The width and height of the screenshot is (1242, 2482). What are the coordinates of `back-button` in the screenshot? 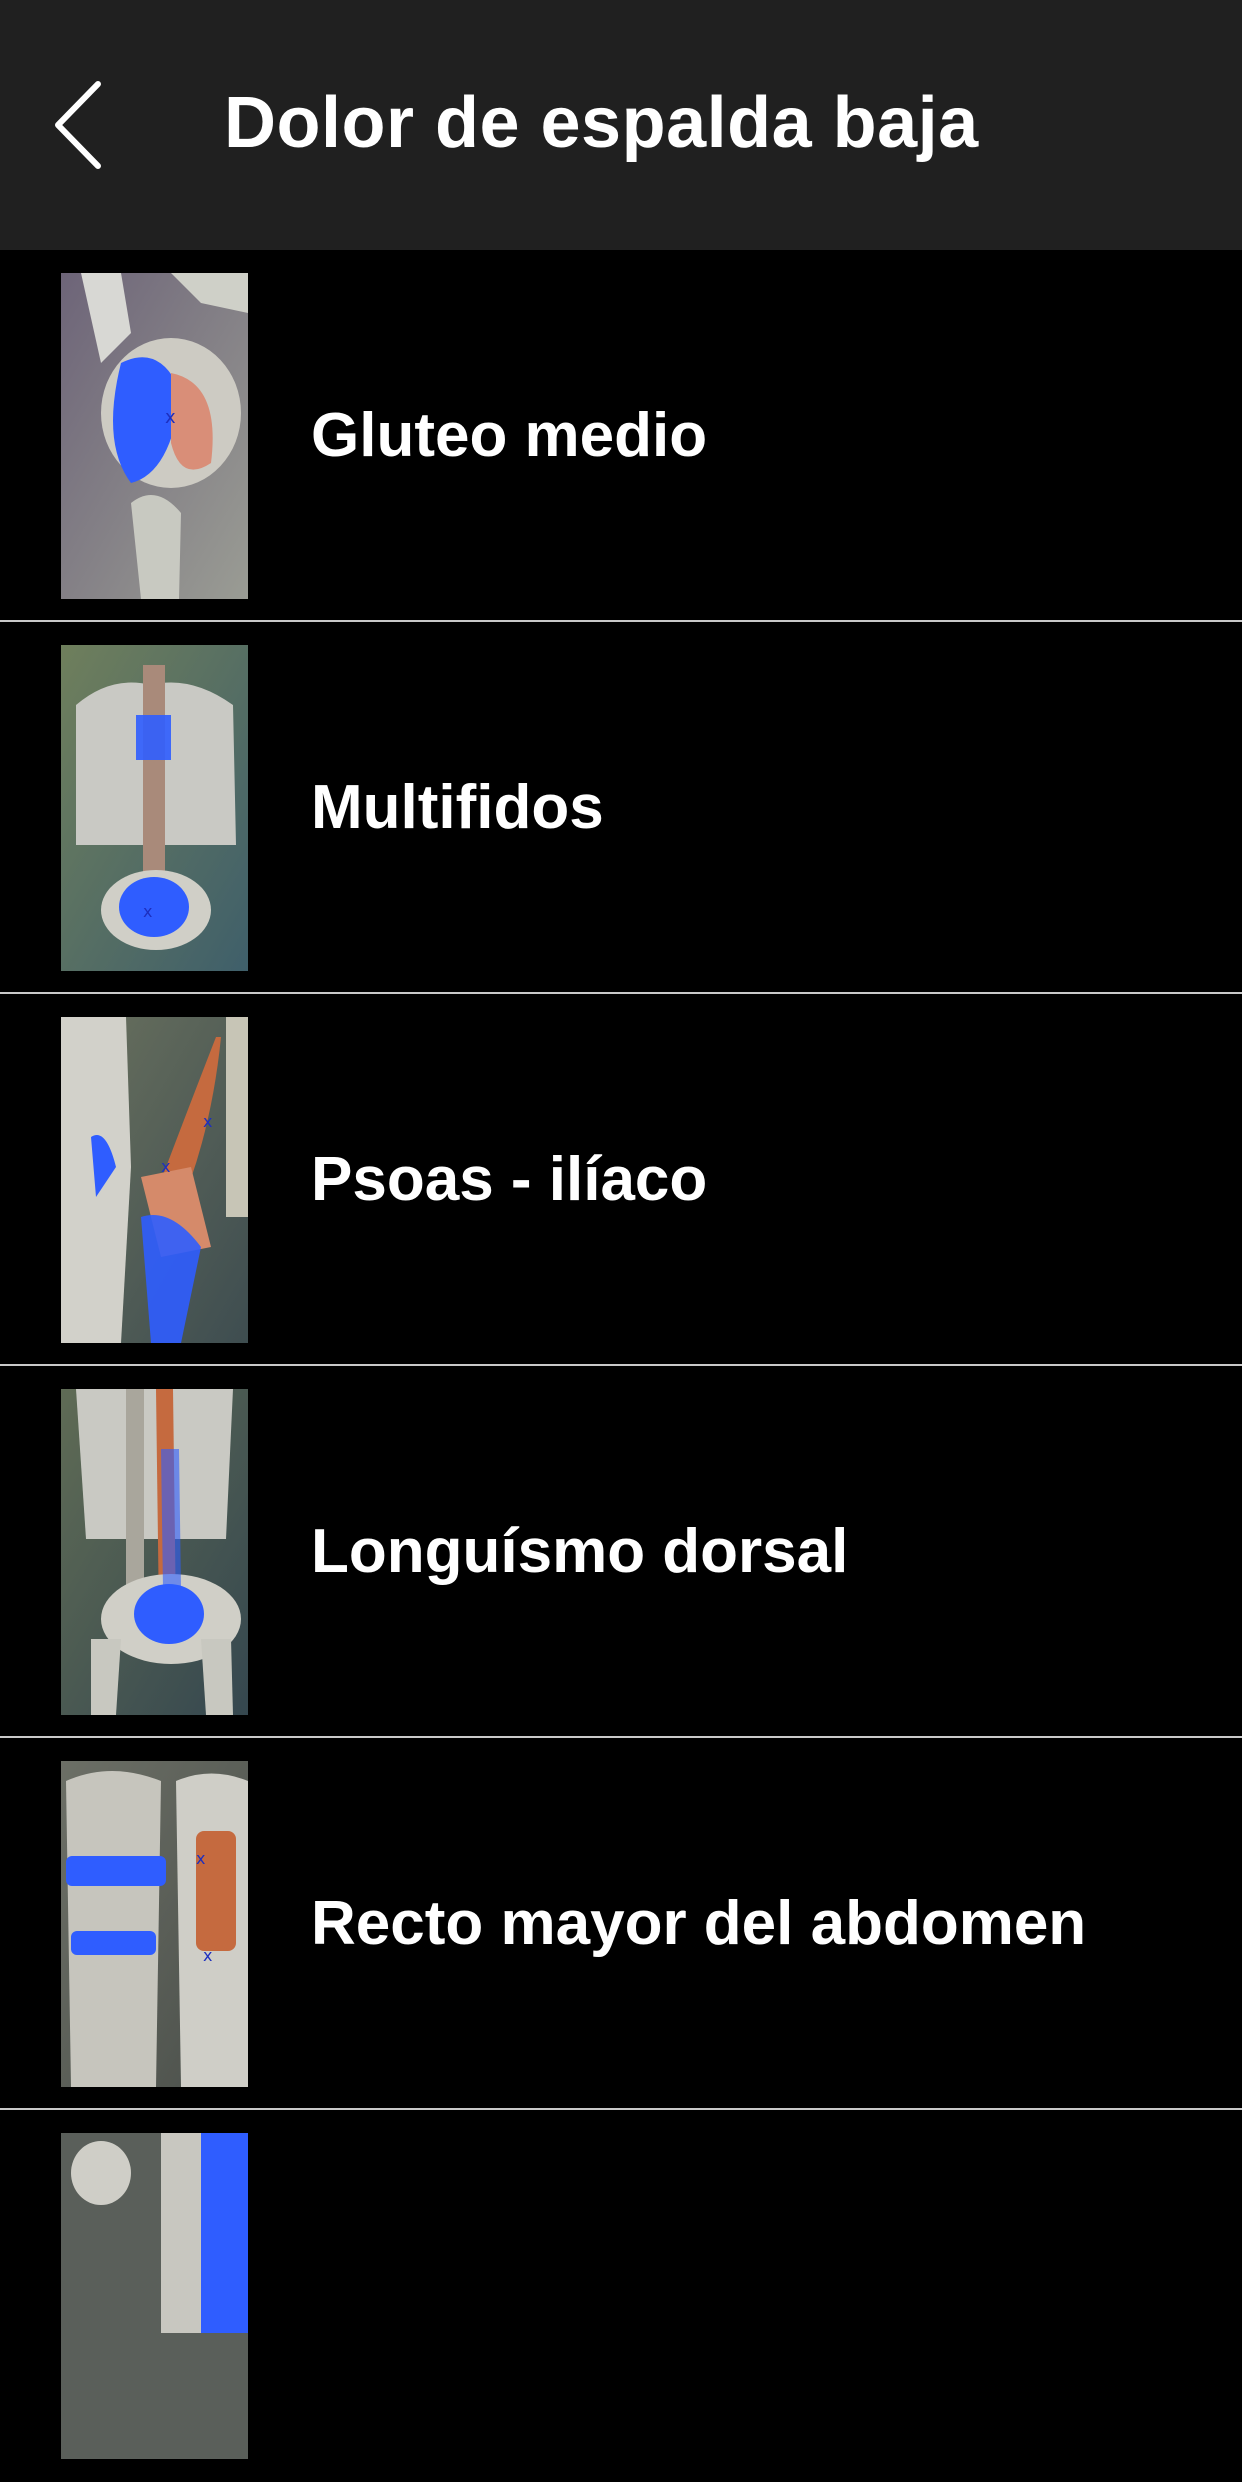 It's located at (80, 125).